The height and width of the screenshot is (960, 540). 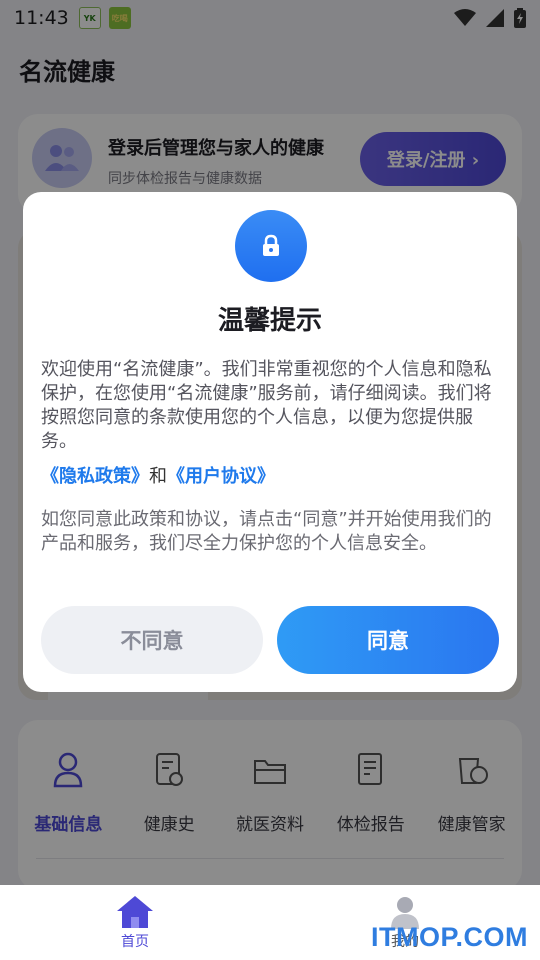 I want to click on dialog-title: 温馨提示, so click(x=269, y=321).